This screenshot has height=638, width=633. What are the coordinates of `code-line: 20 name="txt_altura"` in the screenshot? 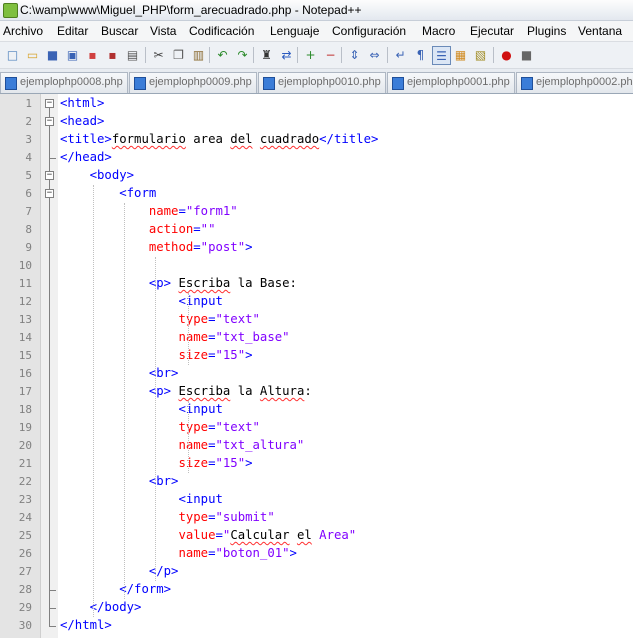 It's located at (316, 446).